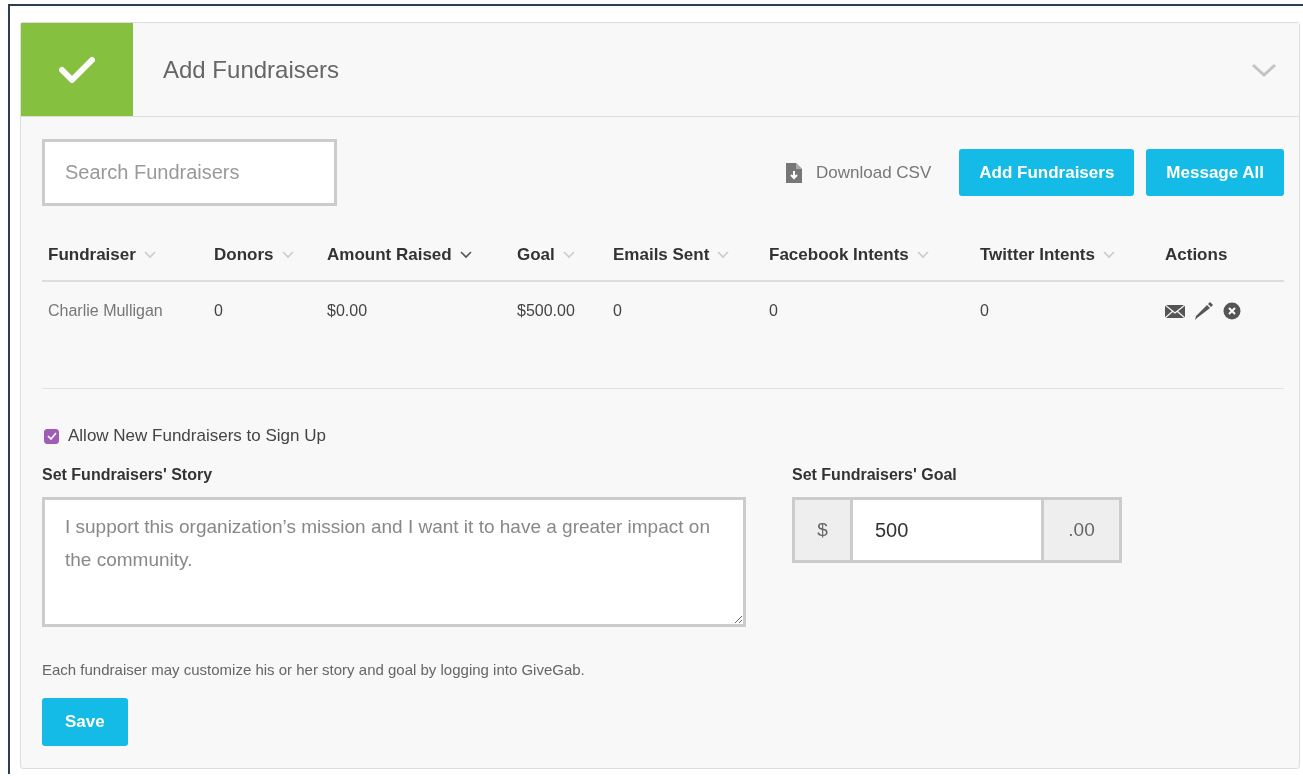  I want to click on table-cell-text: Charlie Mulligan, so click(105, 311).